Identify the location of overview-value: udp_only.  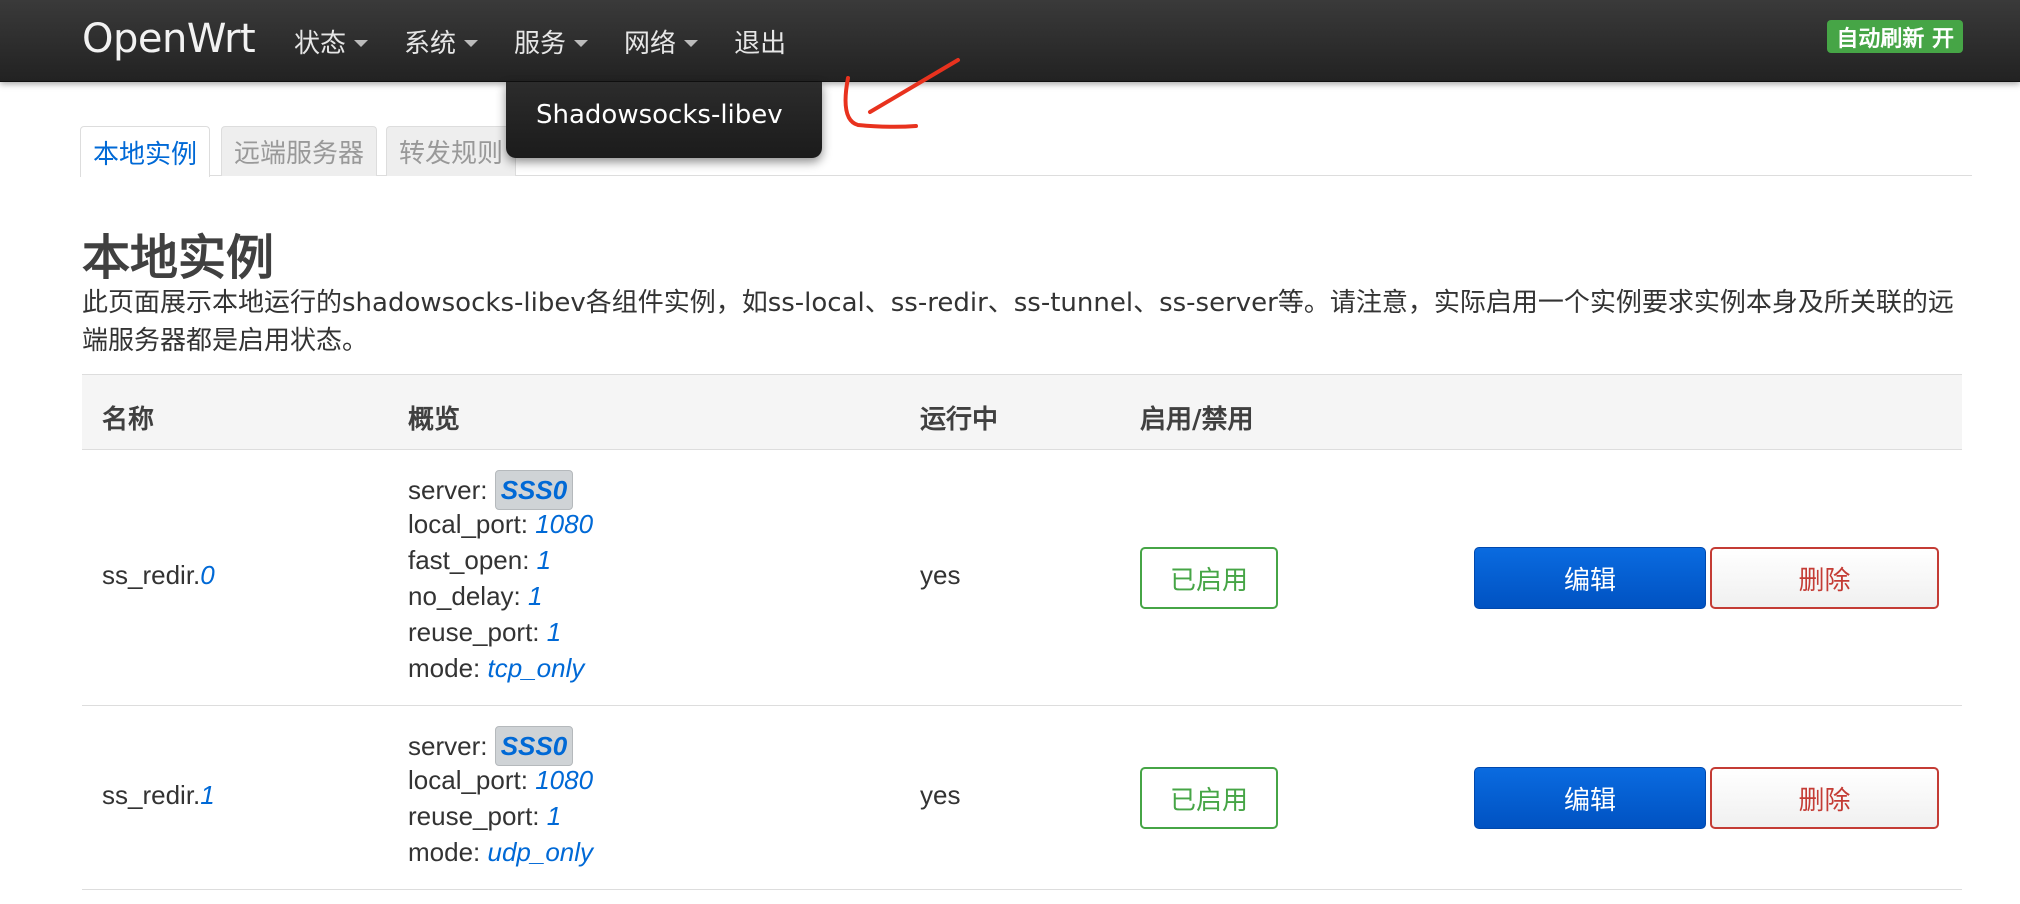
(540, 852).